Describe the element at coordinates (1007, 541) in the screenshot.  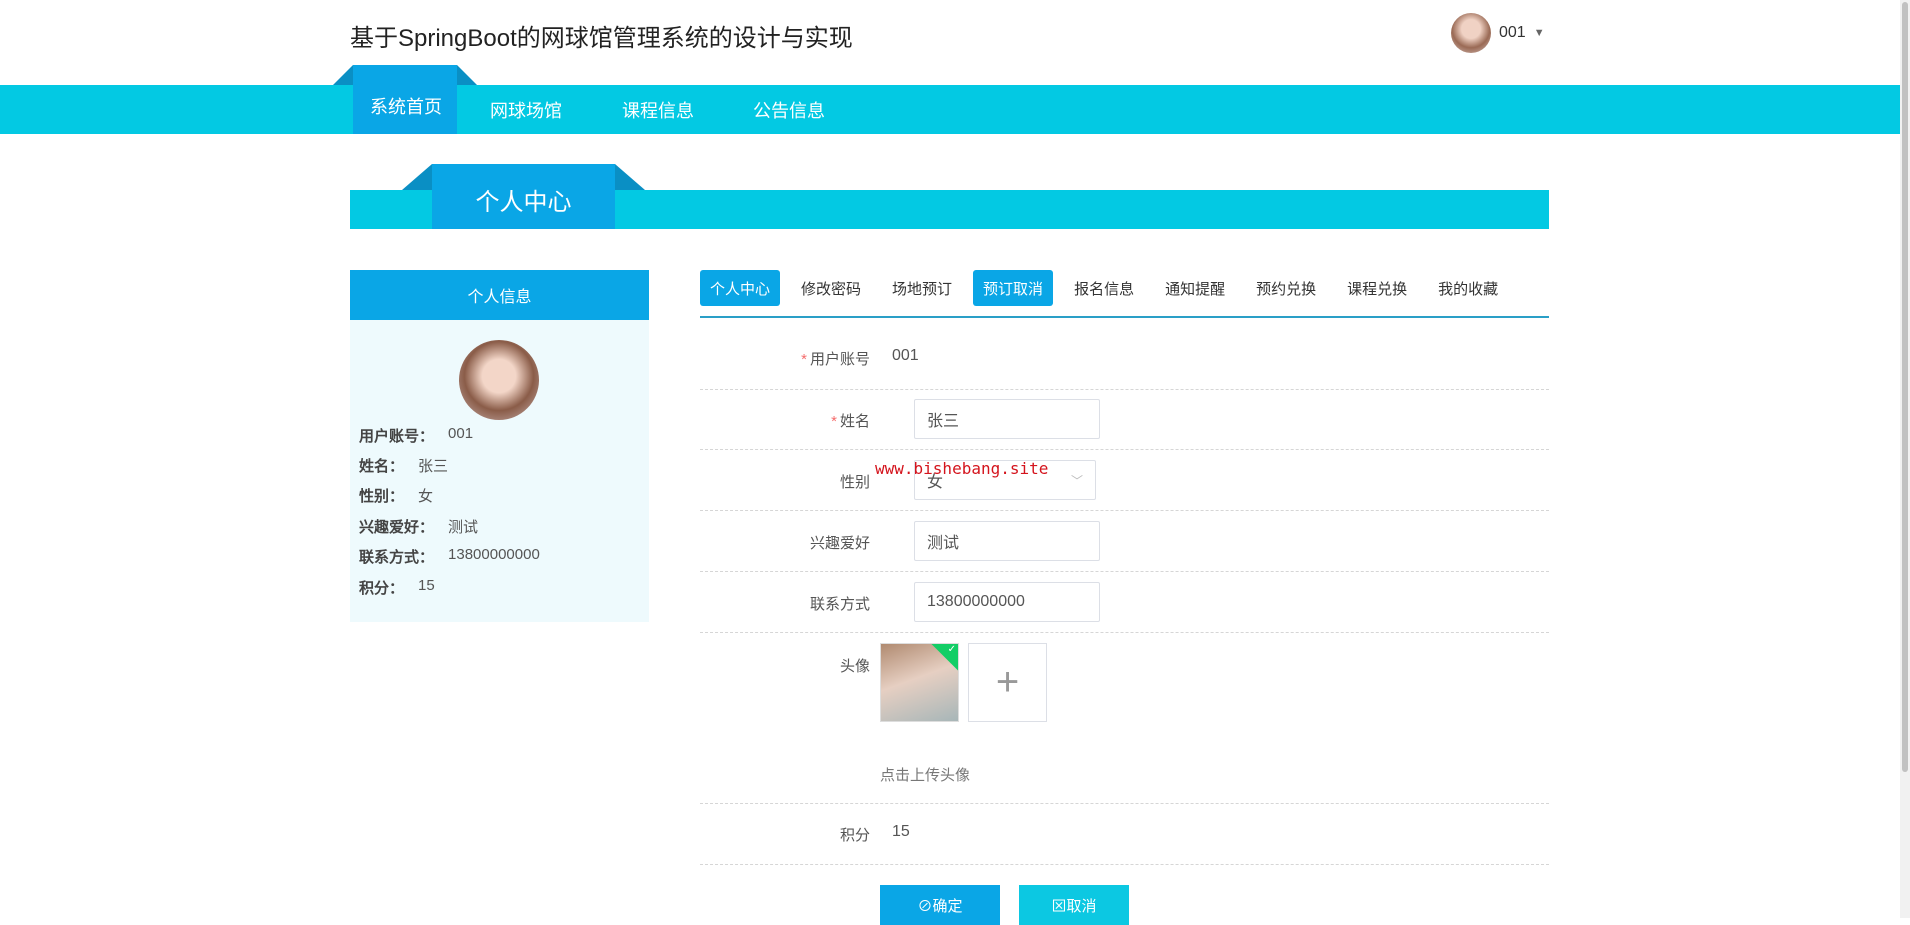
I see `hobby-input: 测试` at that location.